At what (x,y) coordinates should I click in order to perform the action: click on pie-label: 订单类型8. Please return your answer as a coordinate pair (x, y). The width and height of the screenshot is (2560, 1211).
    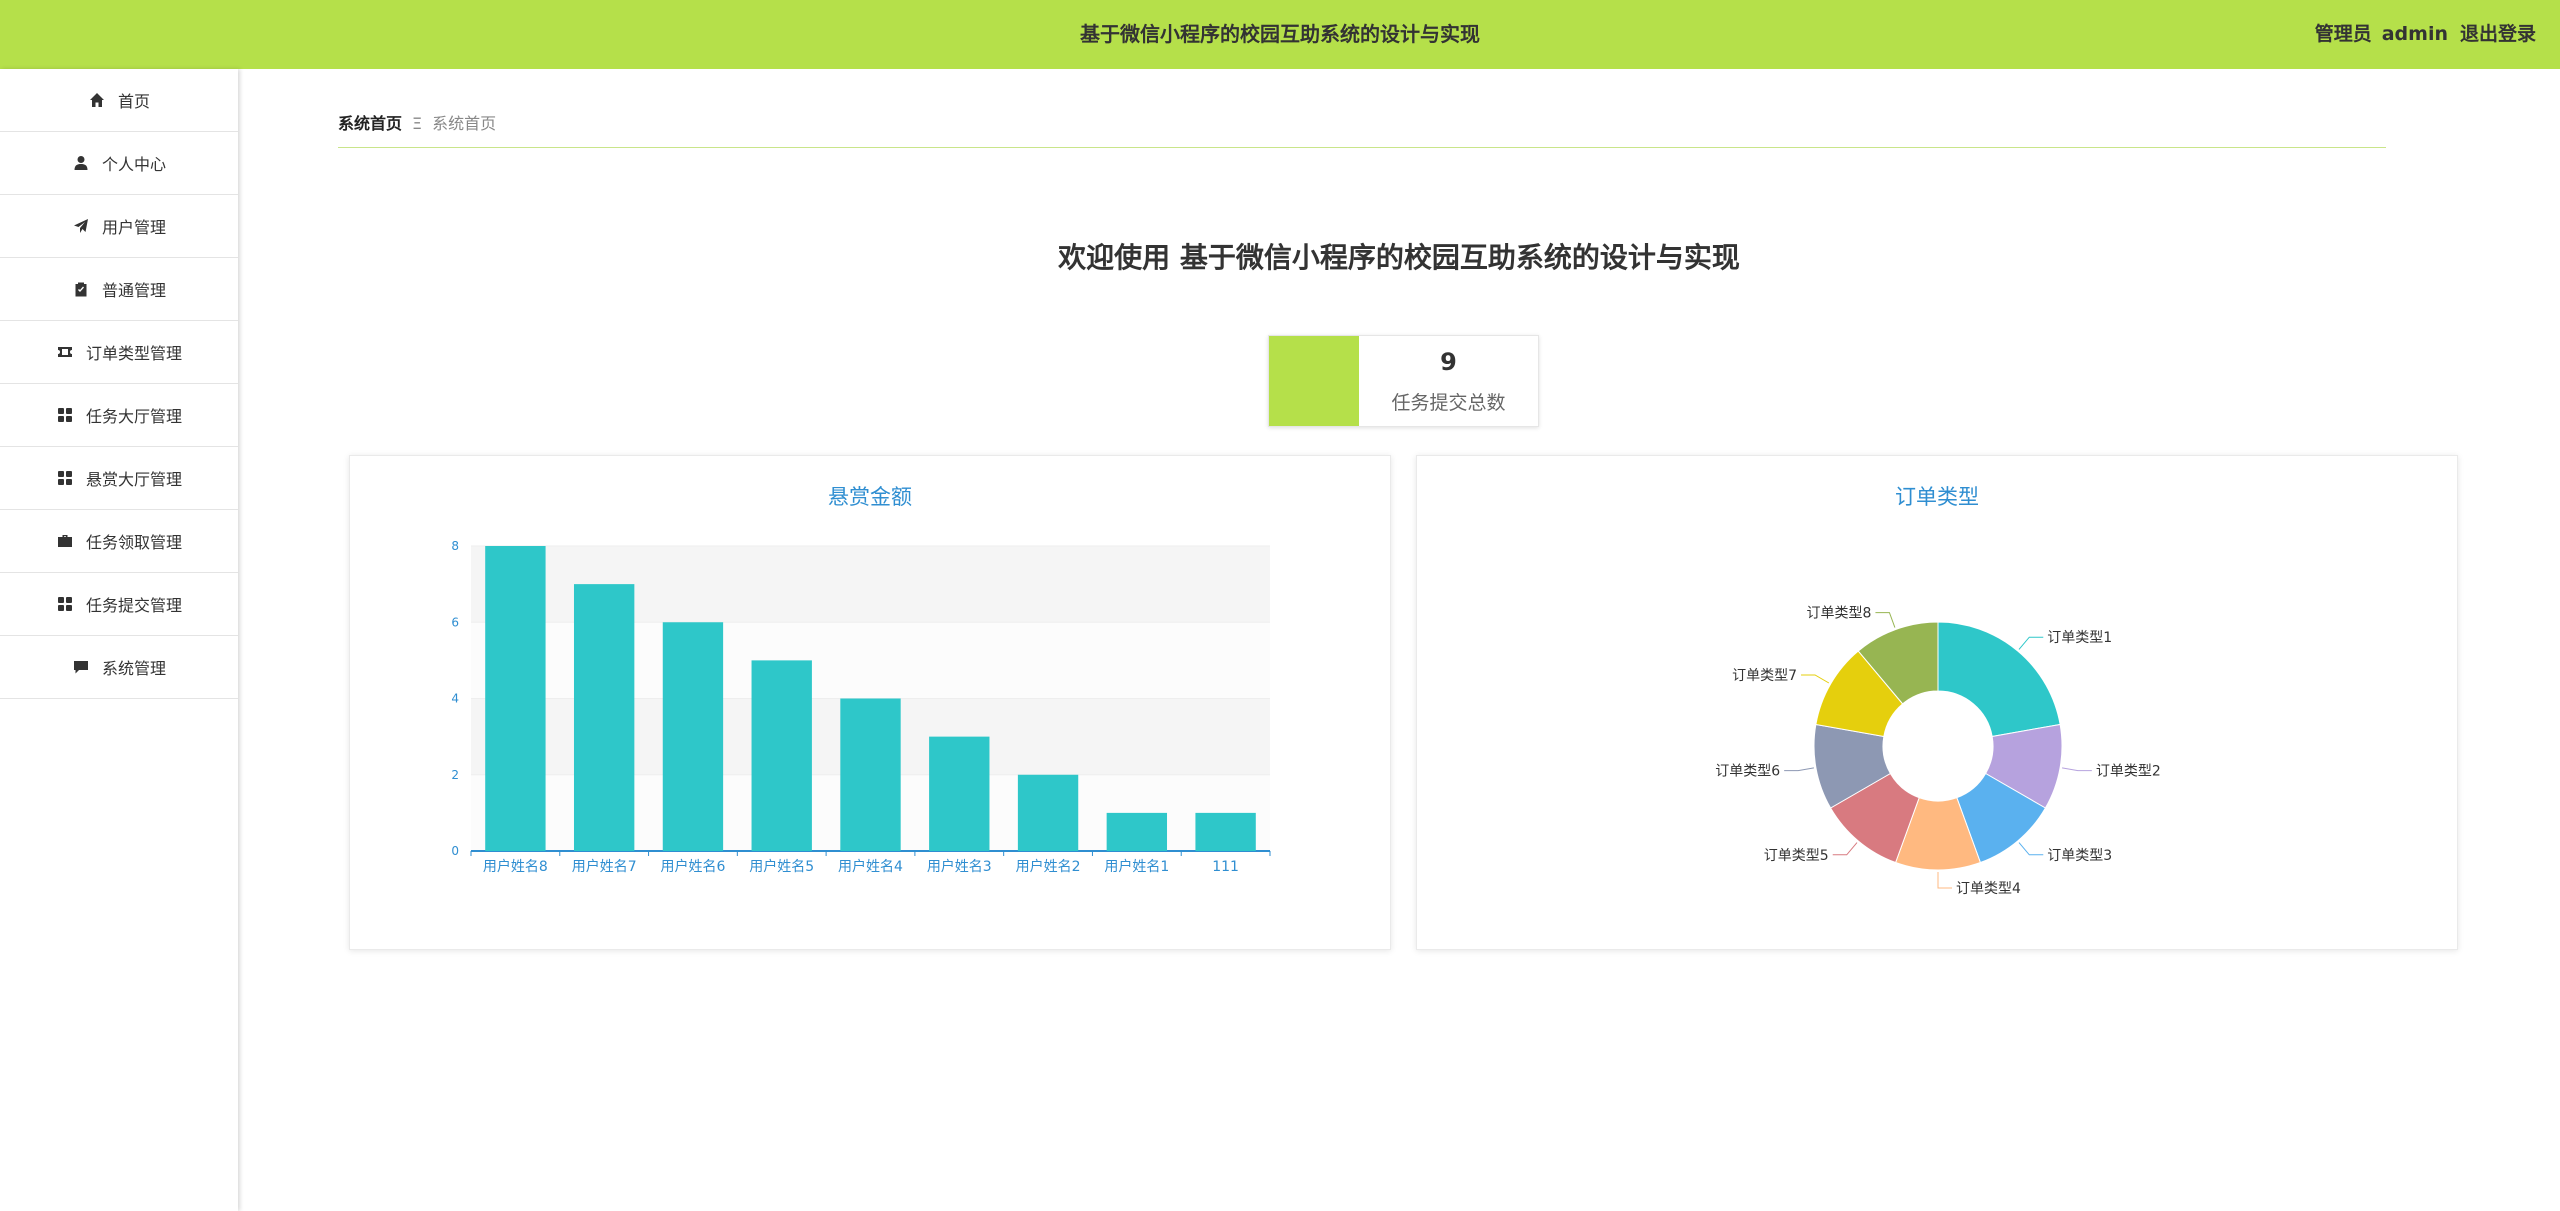
    Looking at the image, I should click on (1839, 614).